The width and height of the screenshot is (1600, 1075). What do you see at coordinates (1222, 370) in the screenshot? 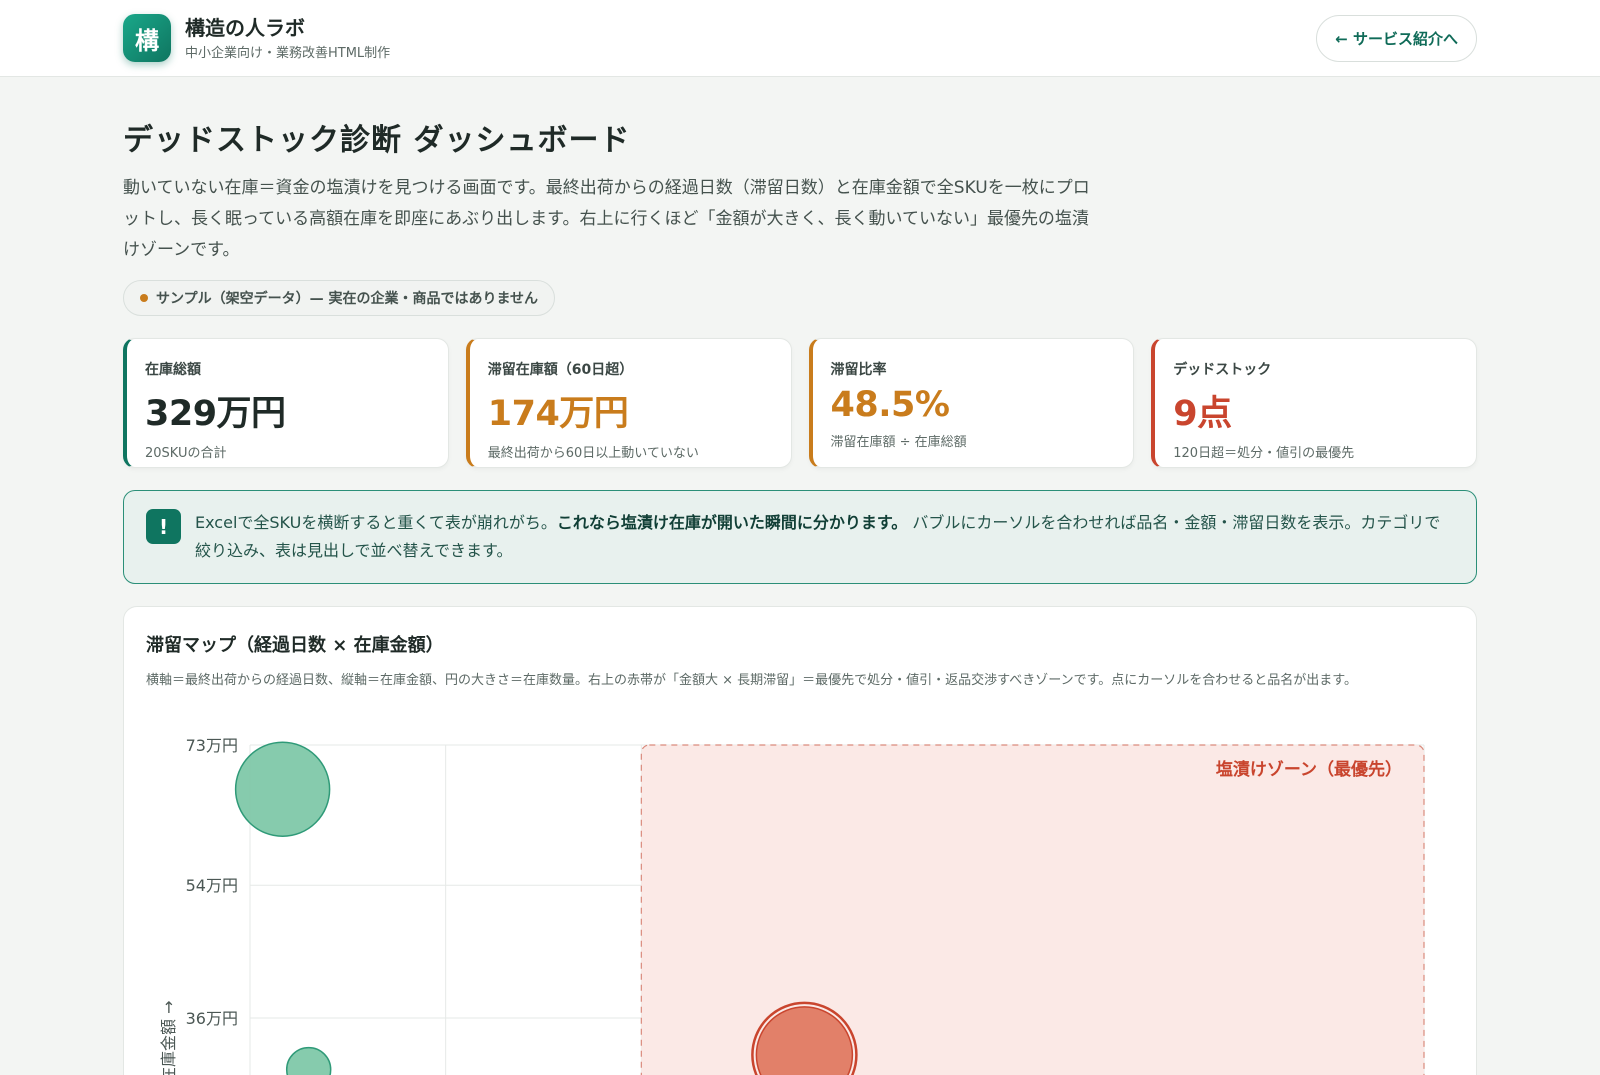
I see `kpi-label: デッドストック` at bounding box center [1222, 370].